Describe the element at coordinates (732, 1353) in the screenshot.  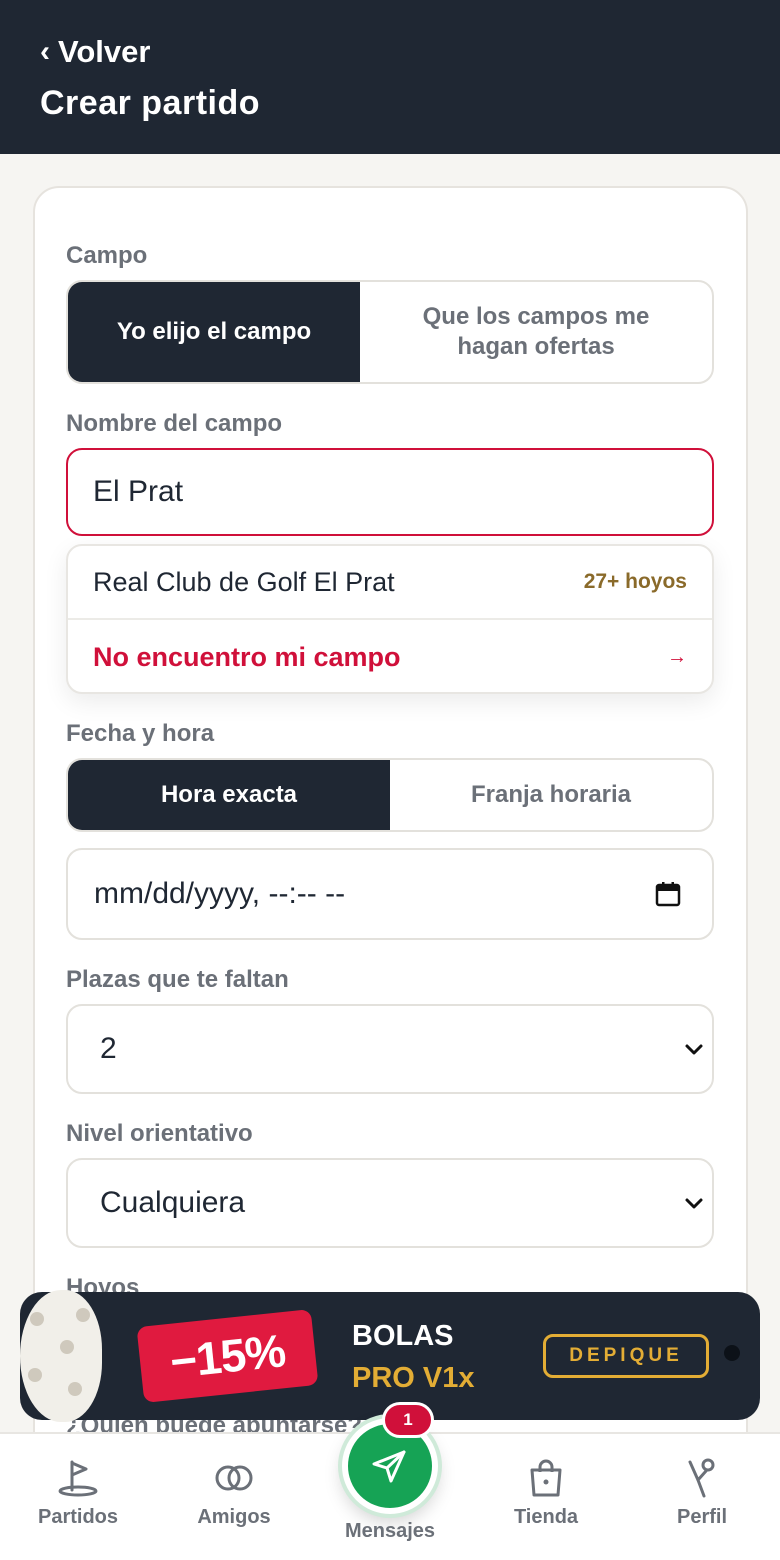
I see `carousel-dot` at that location.